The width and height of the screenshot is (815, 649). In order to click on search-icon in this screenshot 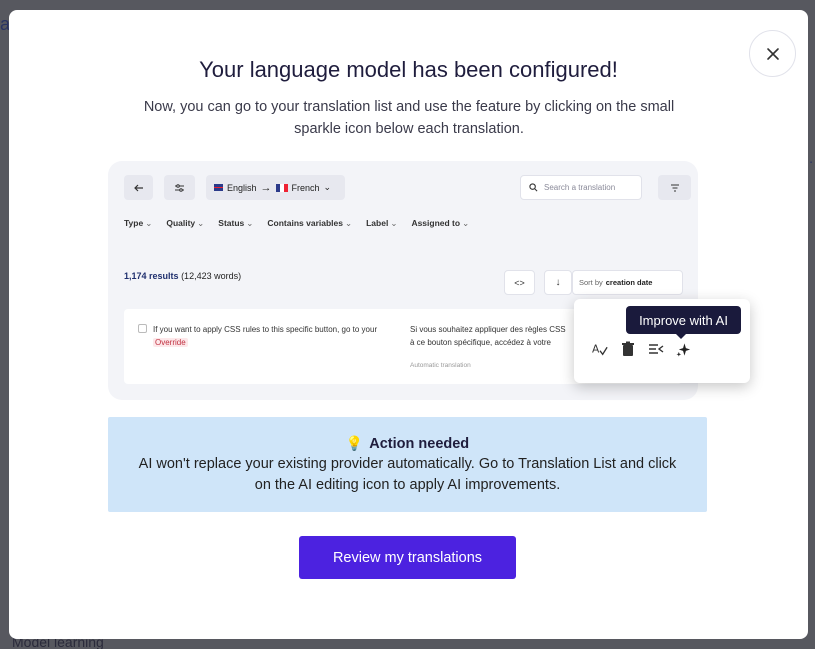, I will do `click(533, 187)`.